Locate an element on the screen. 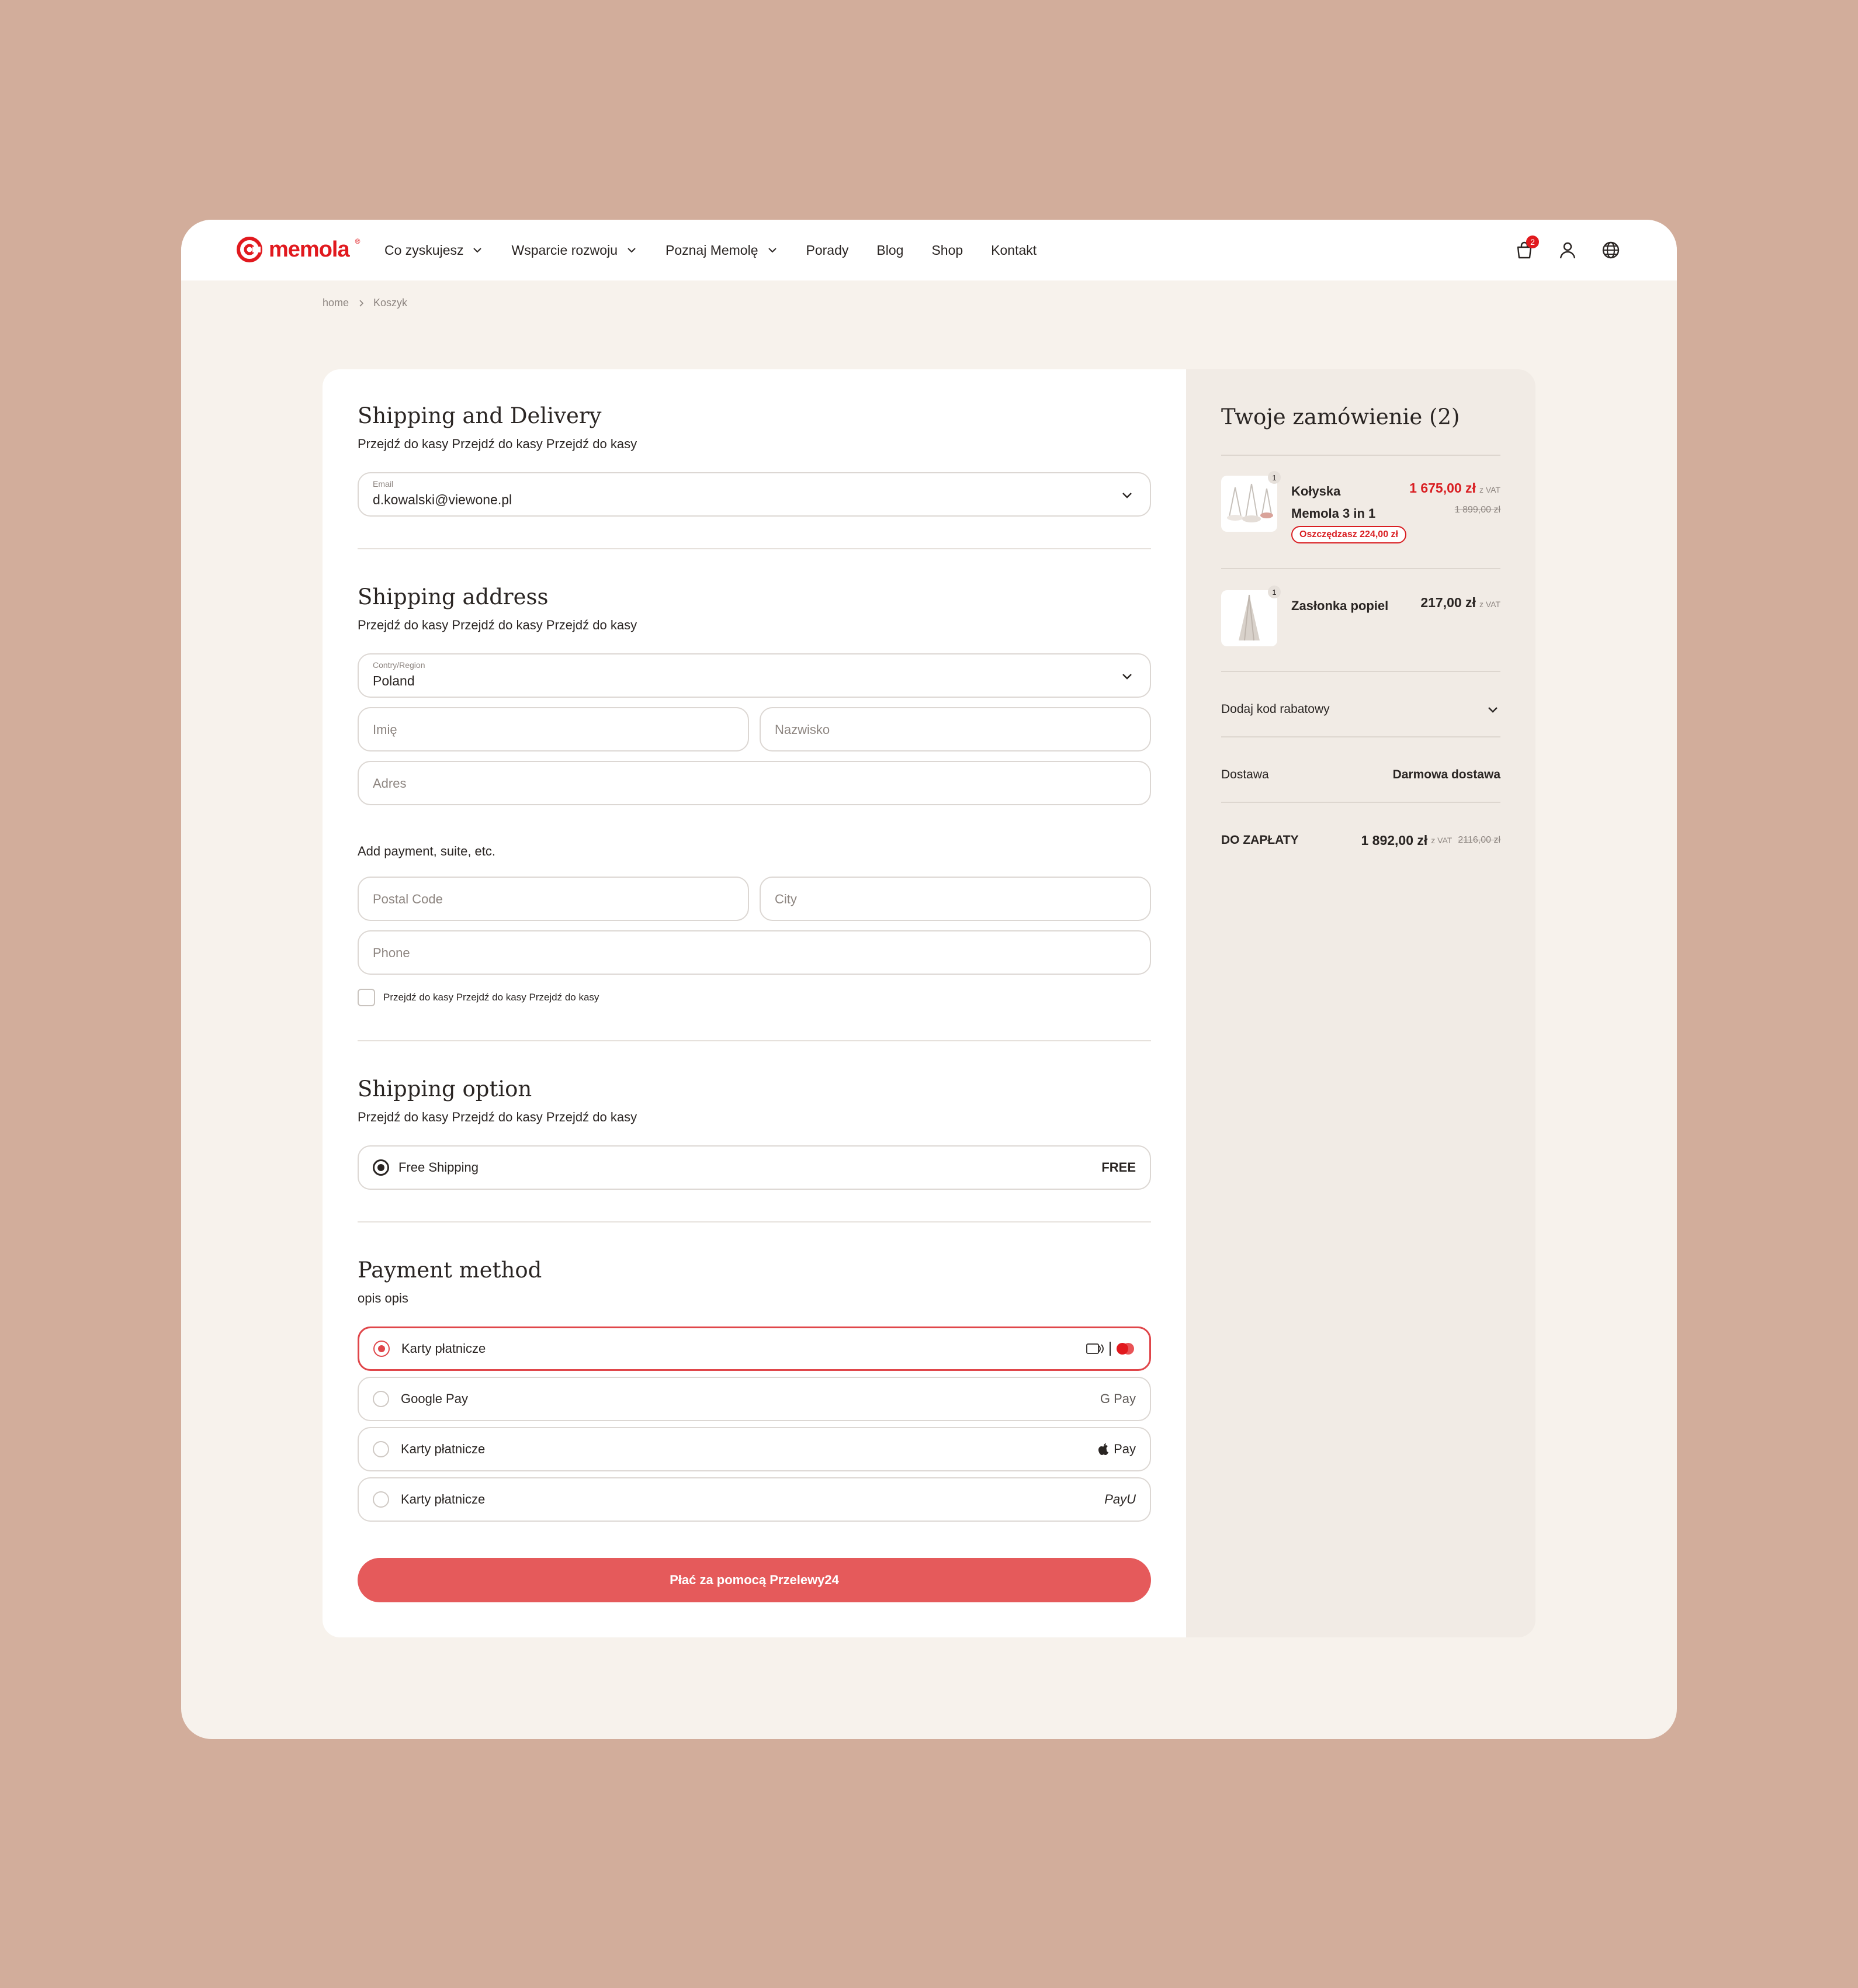 This screenshot has width=1858, height=1988. order-item: 1 Zasłonka popiel 217,00 zł z VAT is located at coordinates (1360, 617).